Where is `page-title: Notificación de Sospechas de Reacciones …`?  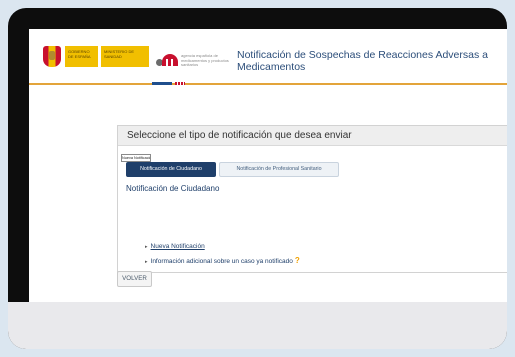
page-title: Notificación de Sospechas de Reacciones … is located at coordinates (362, 61).